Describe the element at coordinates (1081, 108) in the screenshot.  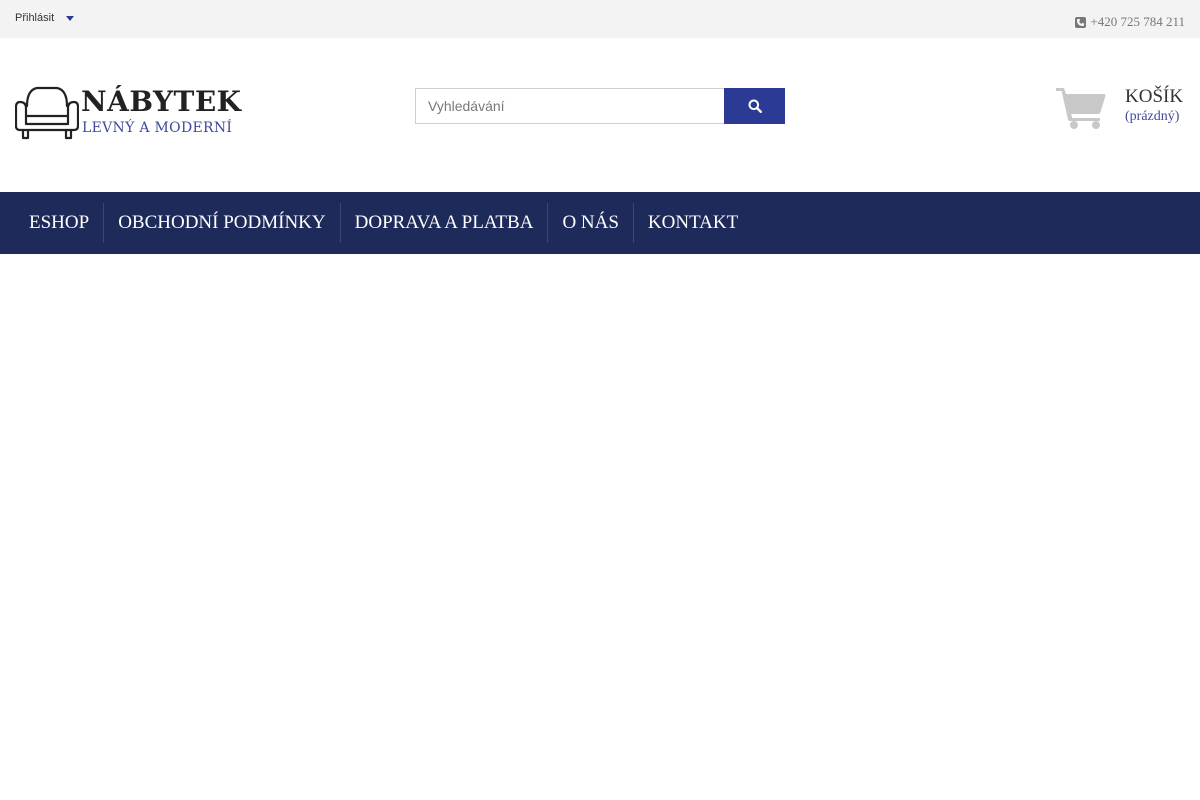
I see `shopping-cart-icon` at that location.